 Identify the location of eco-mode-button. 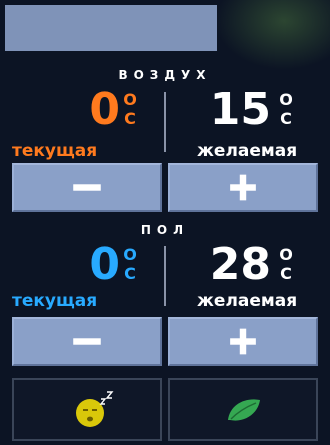
(243, 409).